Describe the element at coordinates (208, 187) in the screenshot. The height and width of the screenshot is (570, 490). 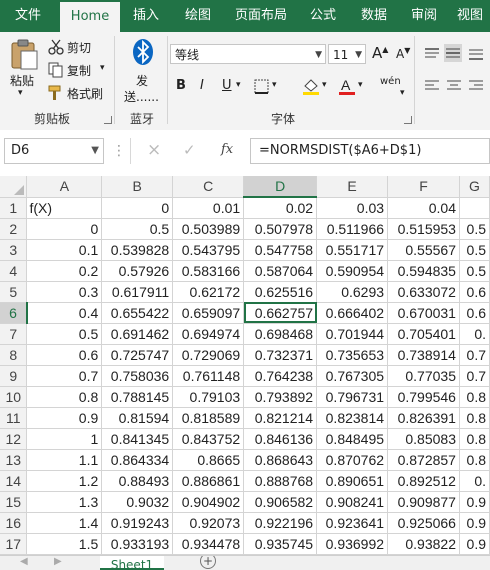
I see `column-header-c: C` at that location.